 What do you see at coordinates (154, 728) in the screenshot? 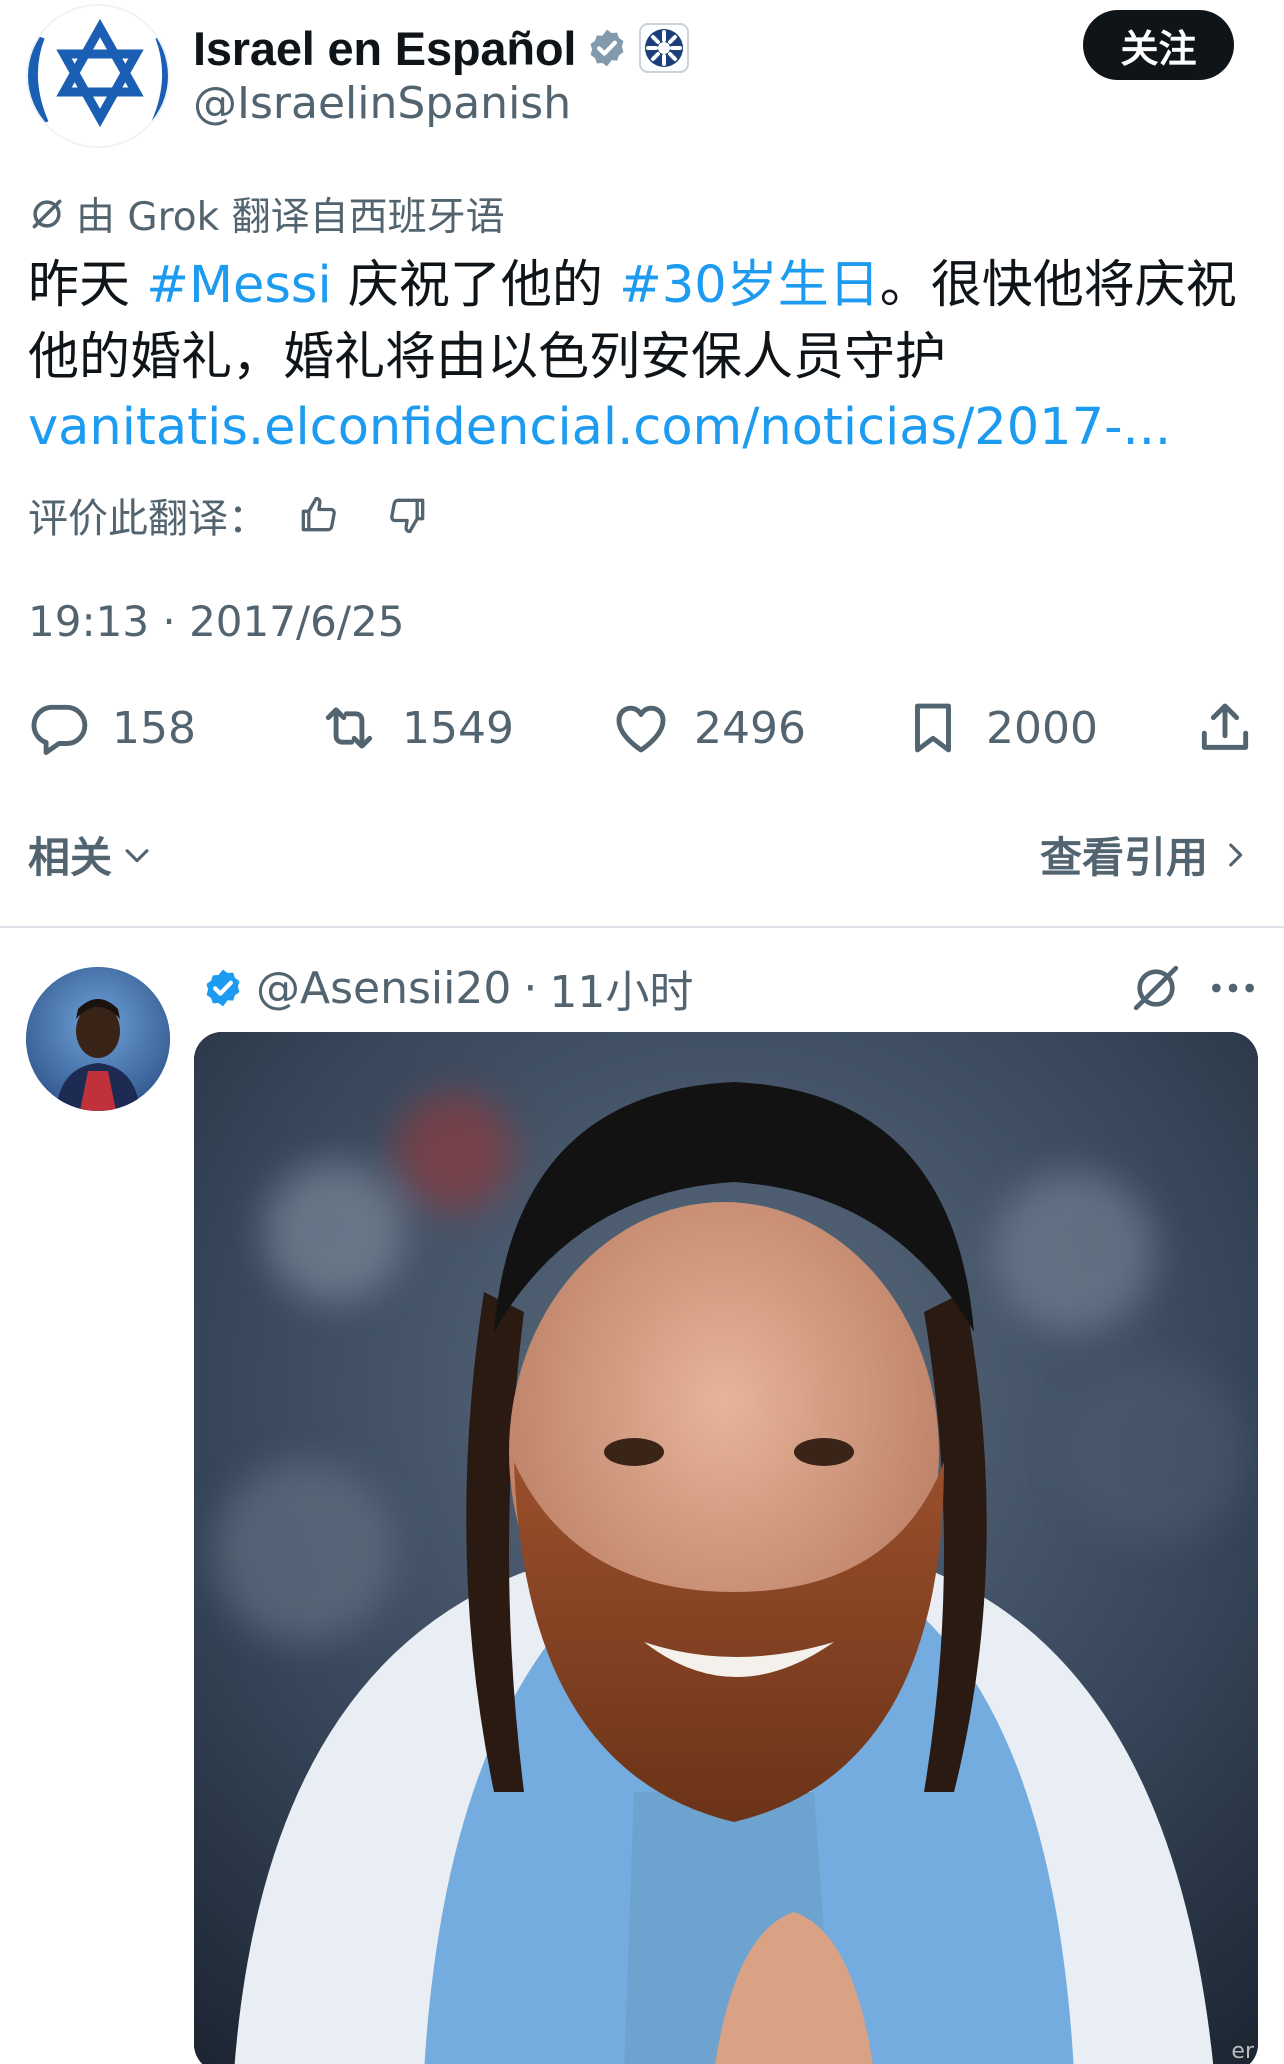
I see `reply-count: 158` at bounding box center [154, 728].